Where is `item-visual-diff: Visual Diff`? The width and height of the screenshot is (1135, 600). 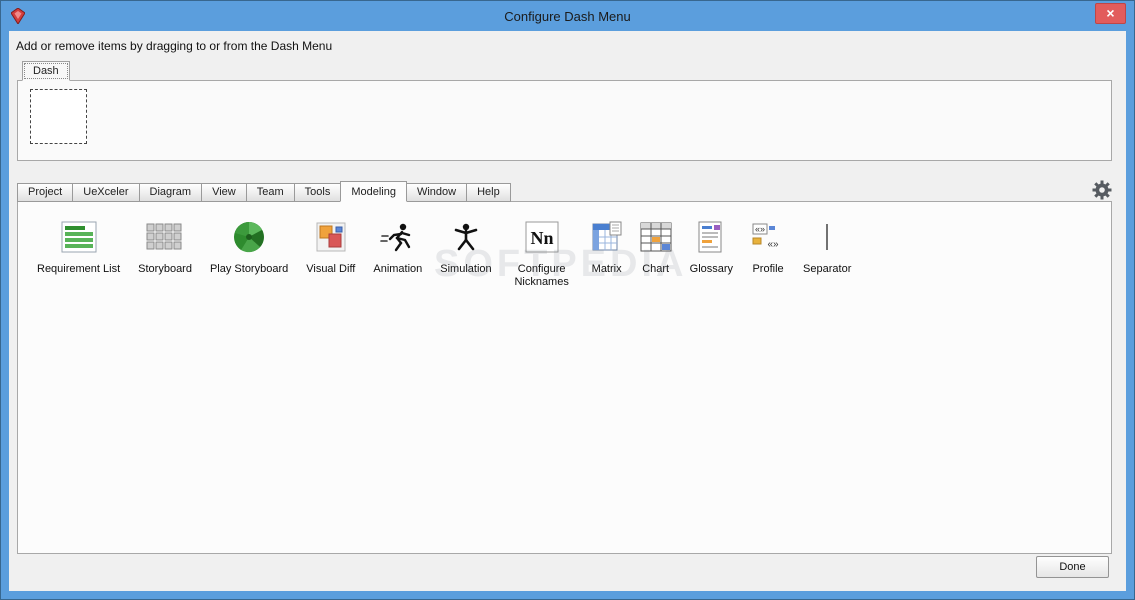
item-visual-diff: Visual Diff is located at coordinates (330, 247).